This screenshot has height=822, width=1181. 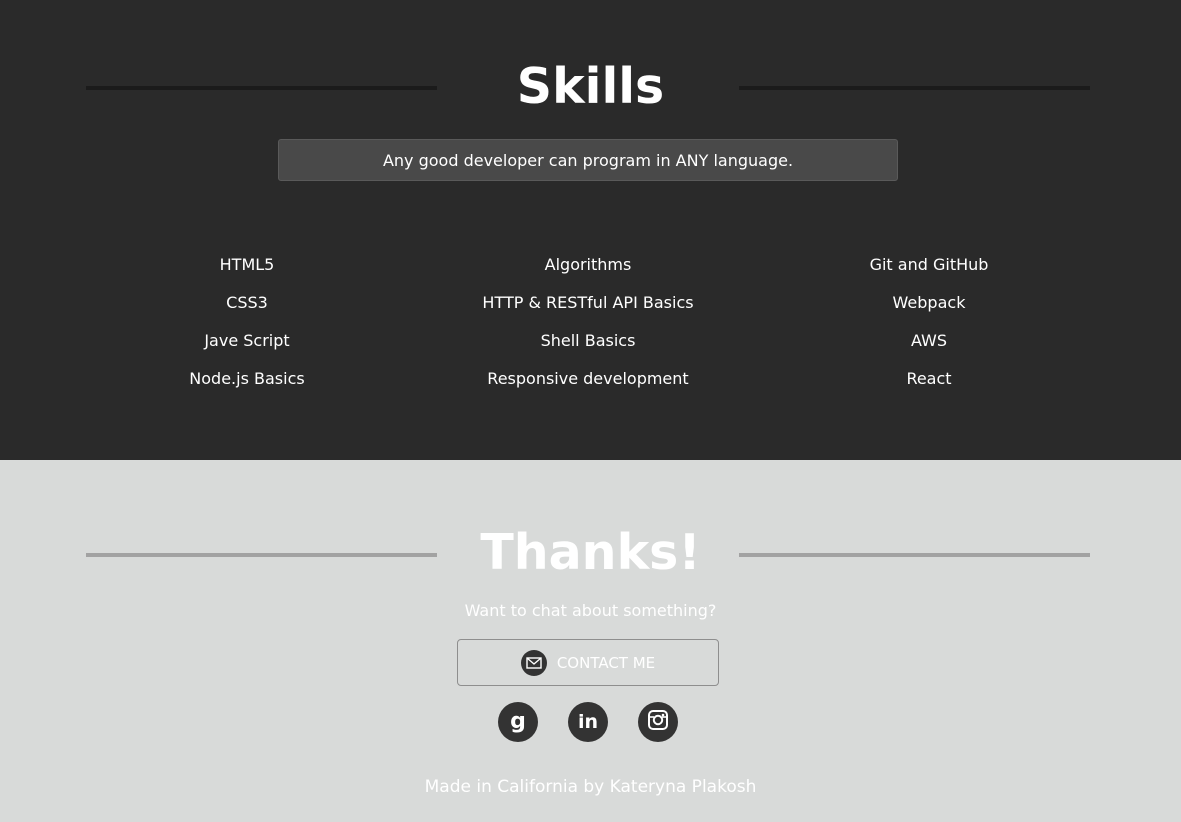 I want to click on skill-item: Responsive development, so click(x=588, y=378).